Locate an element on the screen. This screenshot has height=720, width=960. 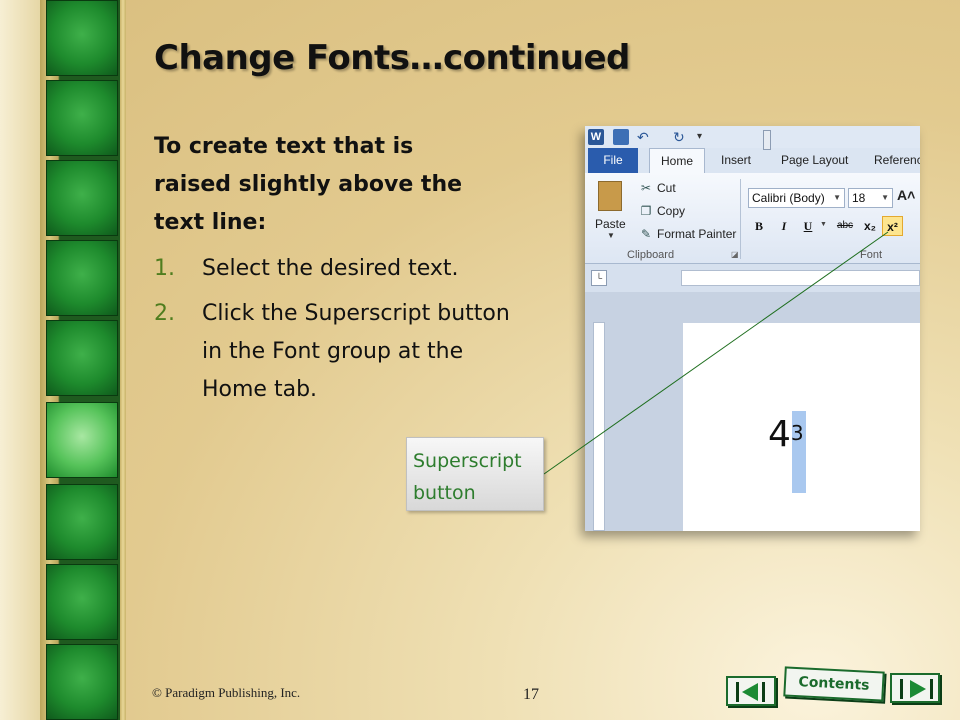
previous-slide-button is located at coordinates (751, 691).